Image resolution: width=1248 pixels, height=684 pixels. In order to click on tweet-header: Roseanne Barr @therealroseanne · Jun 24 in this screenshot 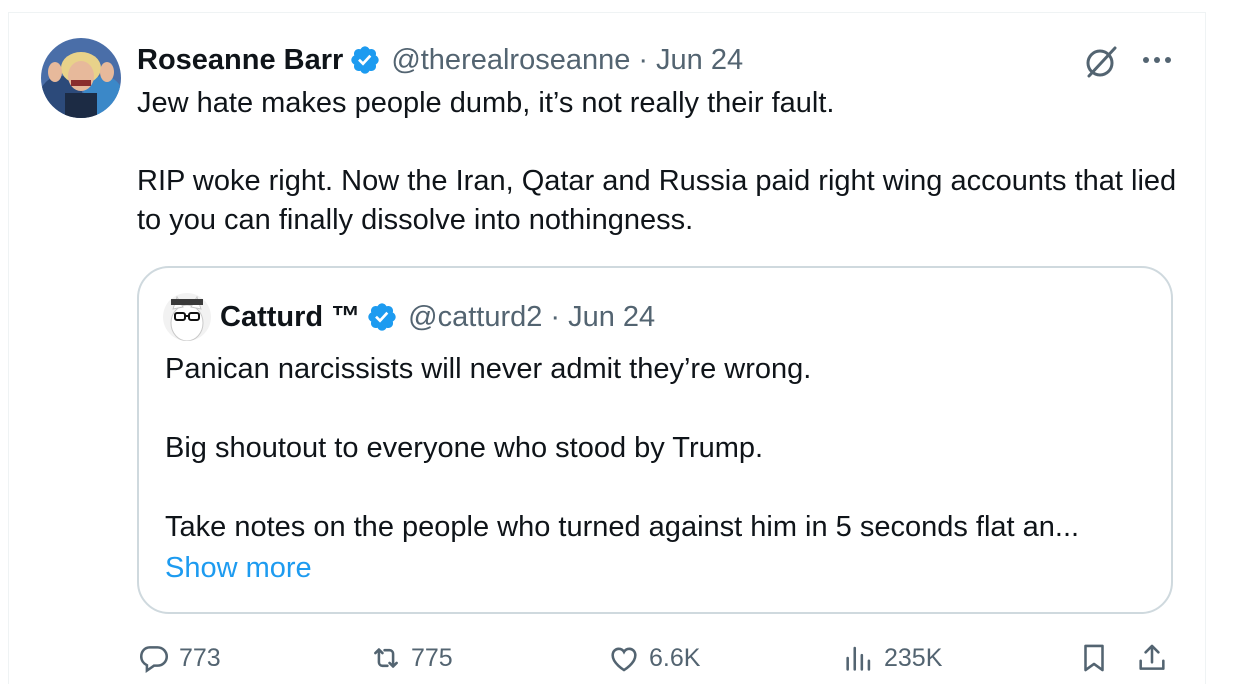, I will do `click(440, 60)`.